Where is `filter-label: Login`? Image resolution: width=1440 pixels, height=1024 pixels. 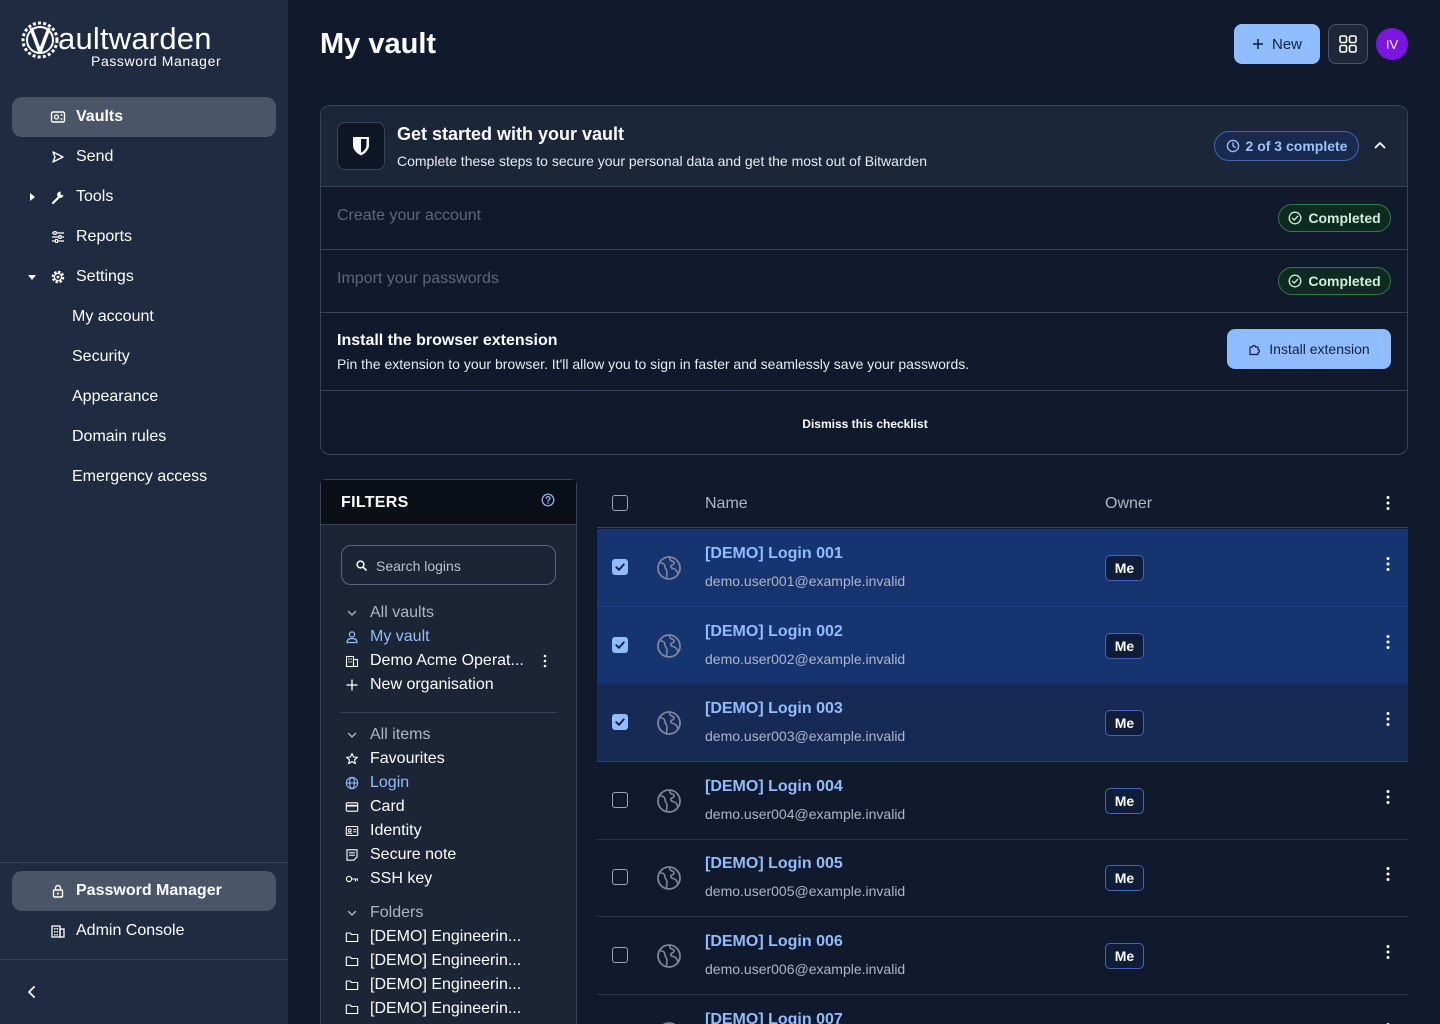
filter-label: Login is located at coordinates (390, 782).